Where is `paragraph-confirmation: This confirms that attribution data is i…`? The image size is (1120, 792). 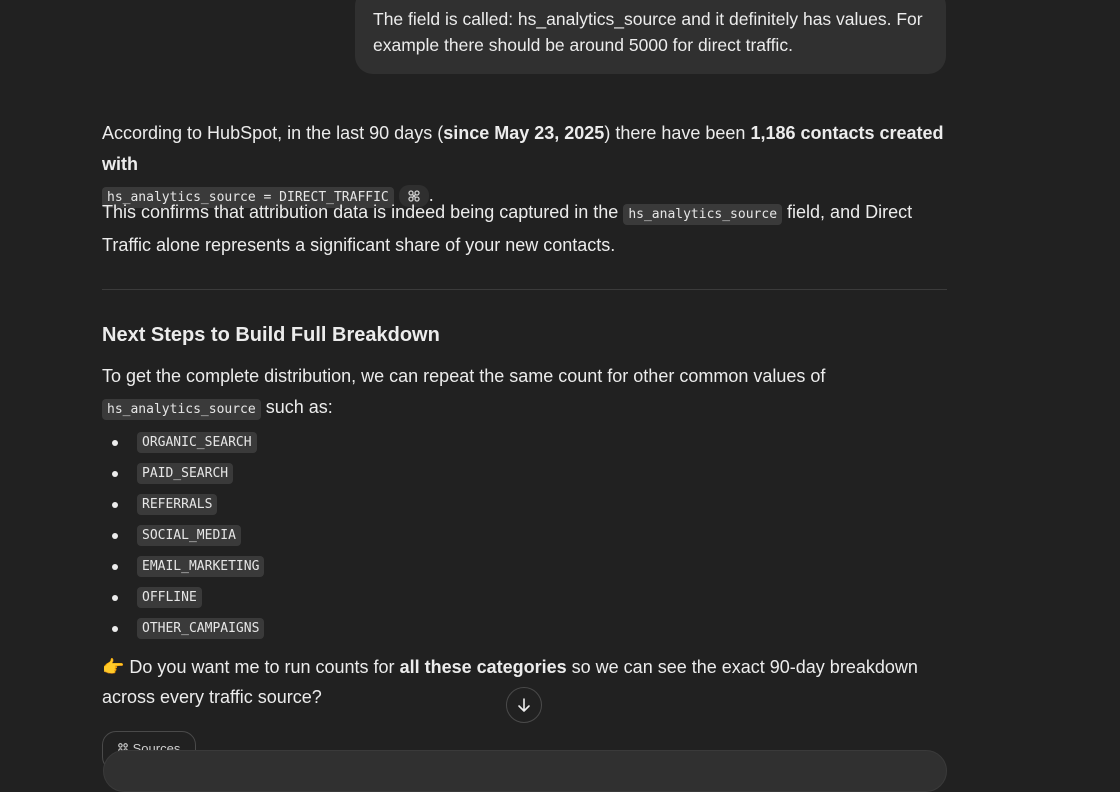 paragraph-confirmation: This confirms that attribution data is i… is located at coordinates (524, 229).